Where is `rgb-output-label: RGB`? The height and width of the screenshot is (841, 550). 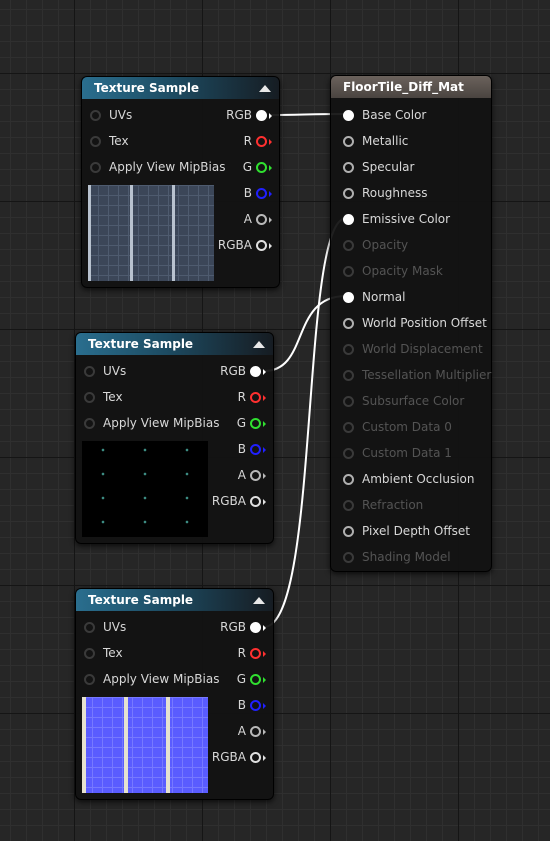 rgb-output-label: RGB is located at coordinates (233, 627).